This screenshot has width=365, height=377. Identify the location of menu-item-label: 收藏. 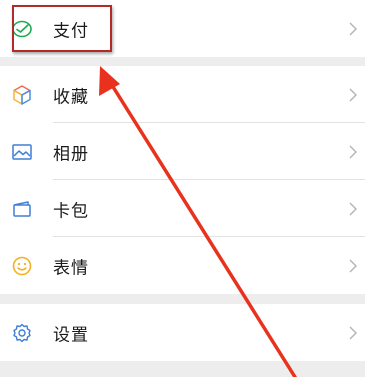
(71, 97).